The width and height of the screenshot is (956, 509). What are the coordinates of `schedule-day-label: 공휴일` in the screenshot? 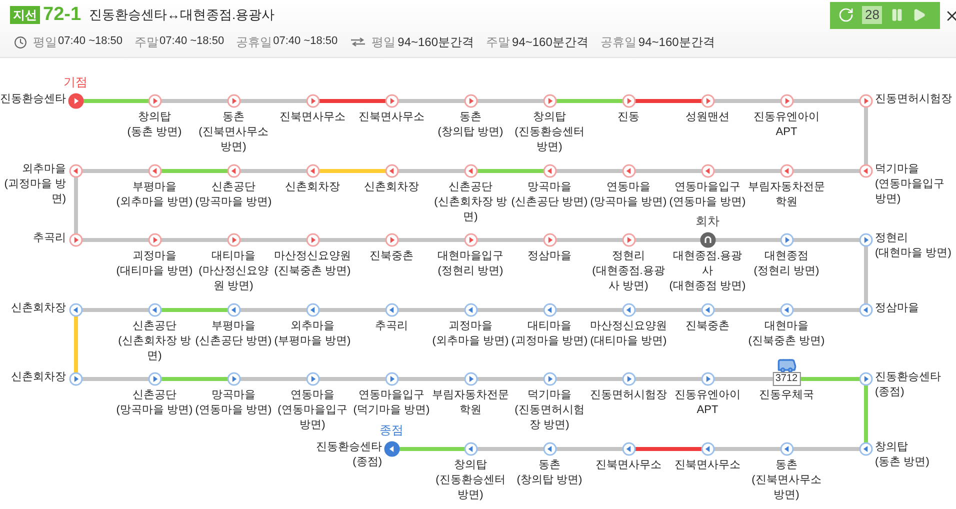 It's located at (254, 42).